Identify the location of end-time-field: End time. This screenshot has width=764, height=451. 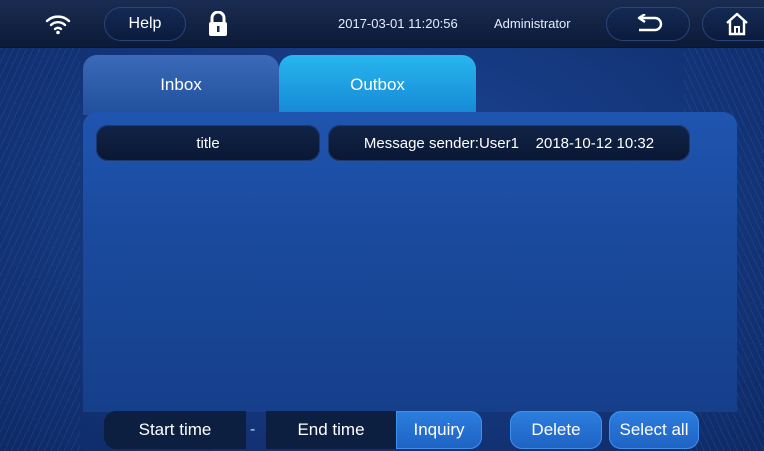
(331, 430).